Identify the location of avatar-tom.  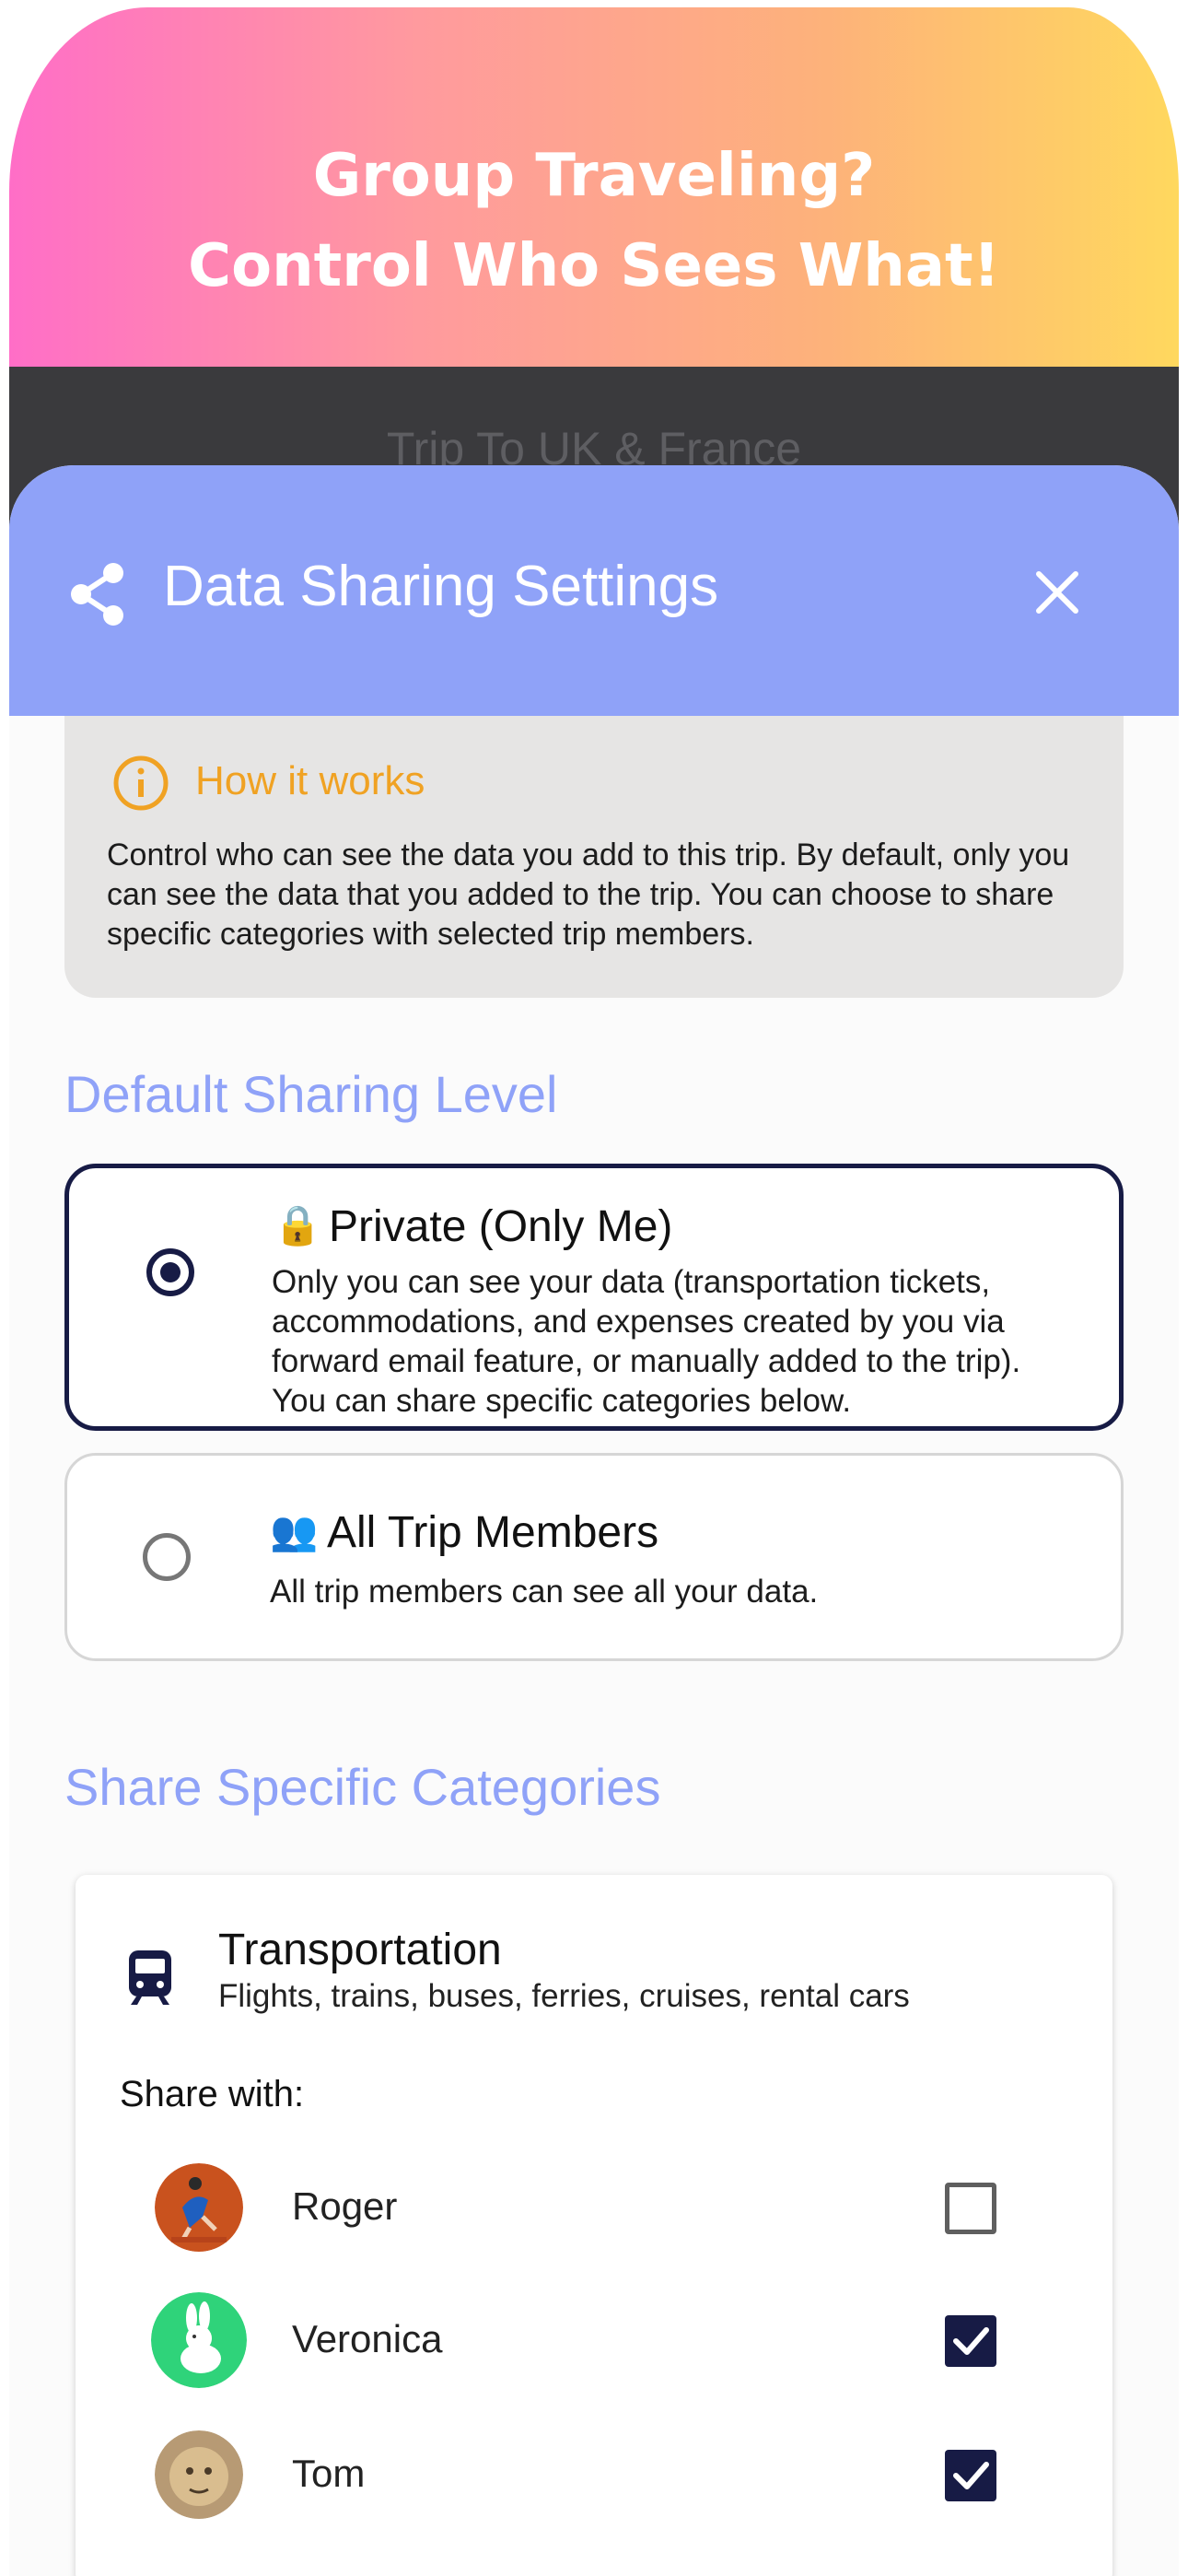
(199, 2474).